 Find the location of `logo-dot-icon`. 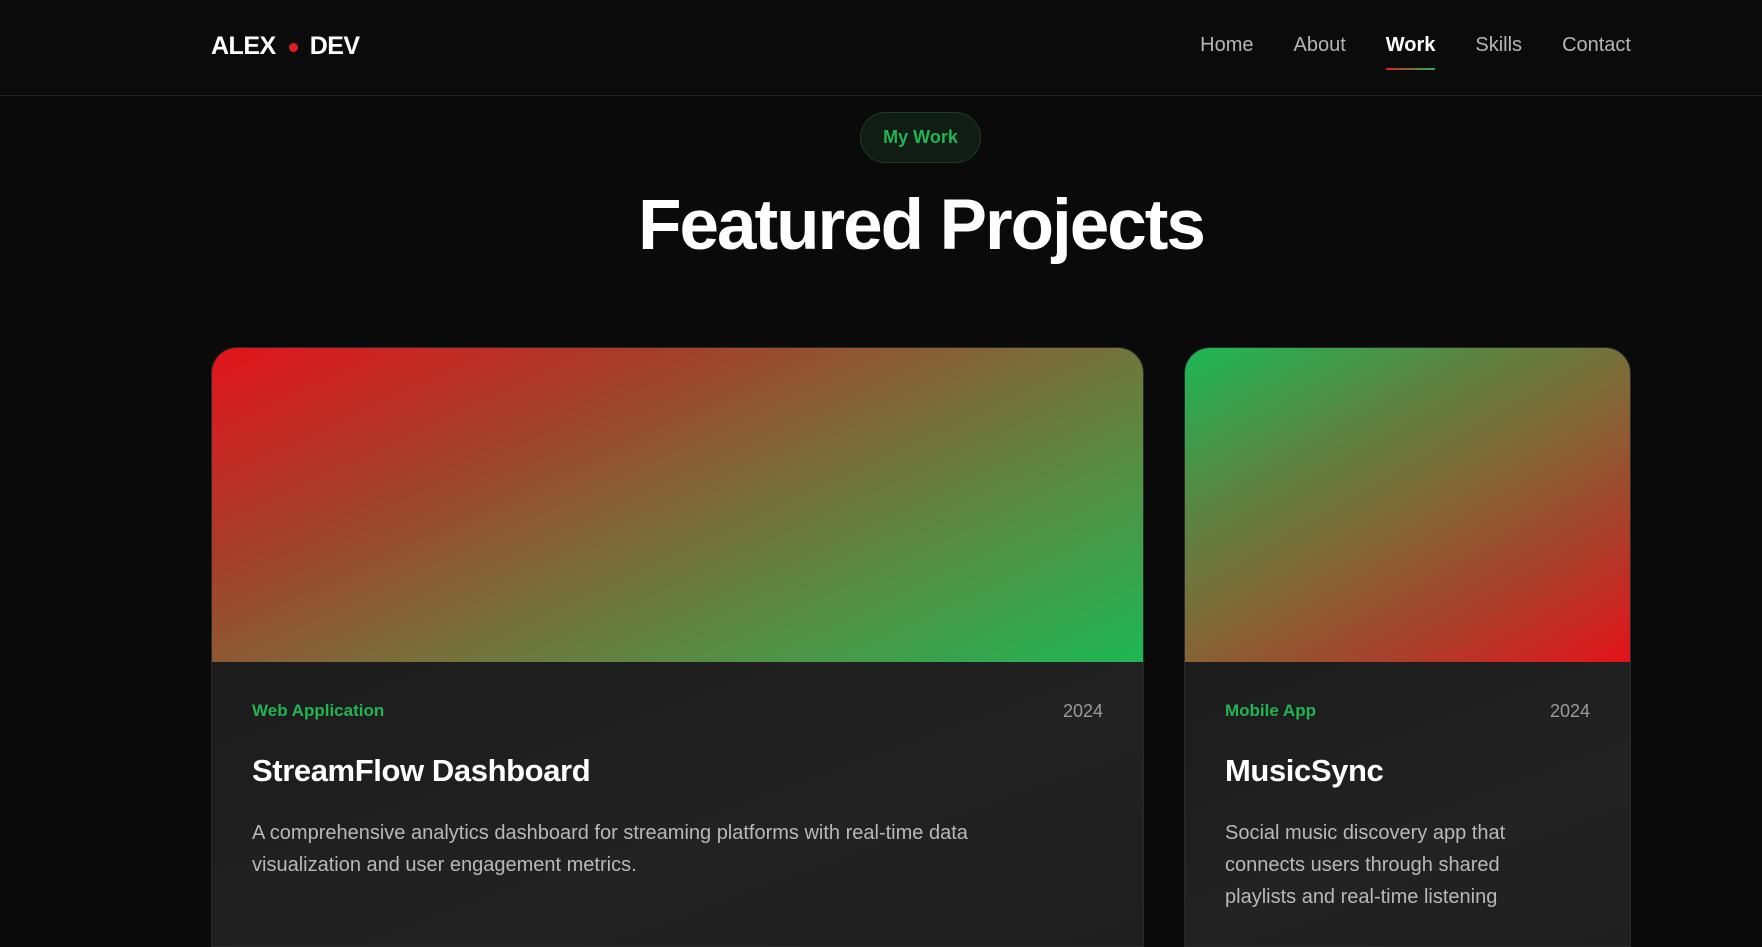

logo-dot-icon is located at coordinates (293, 47).